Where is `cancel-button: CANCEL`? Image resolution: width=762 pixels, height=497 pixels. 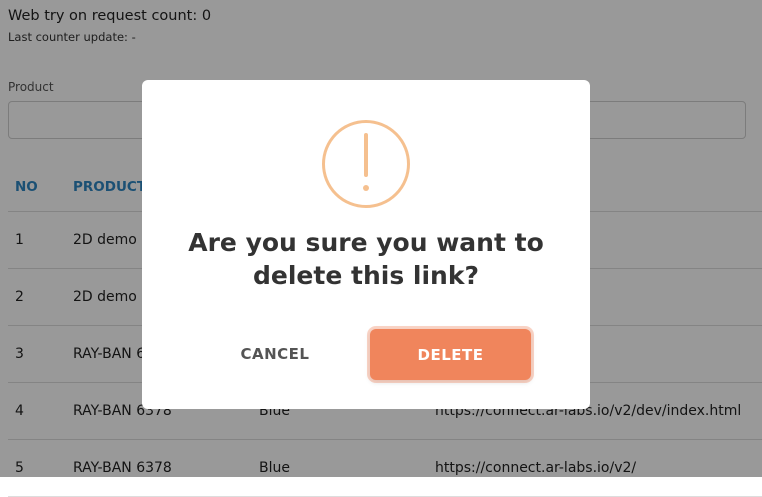 cancel-button: CANCEL is located at coordinates (275, 354).